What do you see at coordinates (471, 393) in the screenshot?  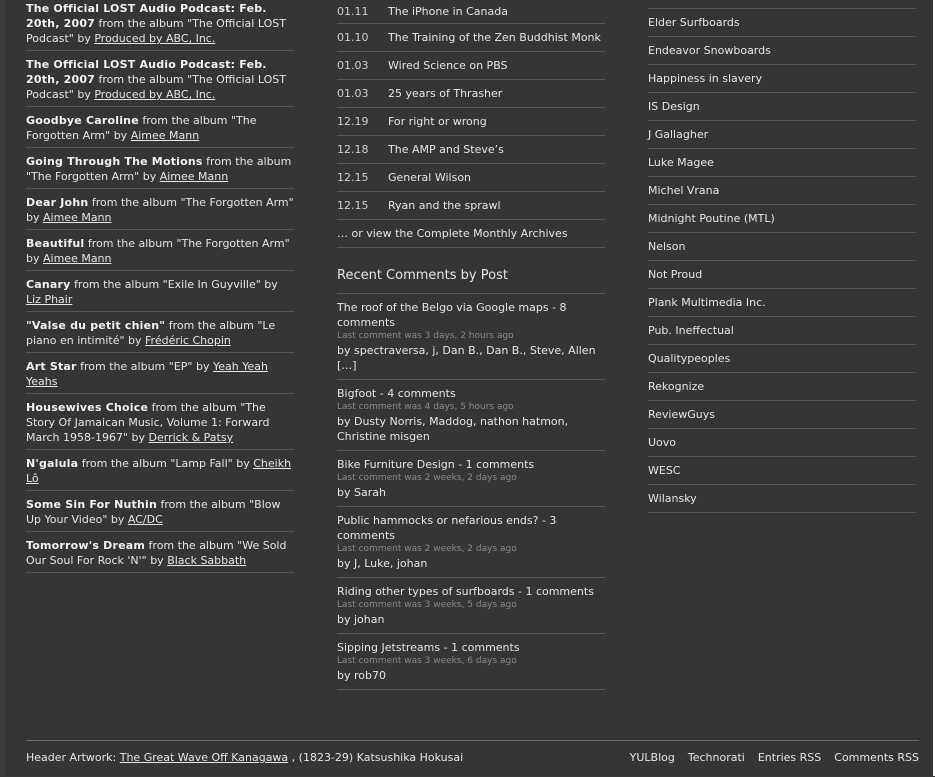 I see `comment-post-link: Bigfoot - 4 comments` at bounding box center [471, 393].